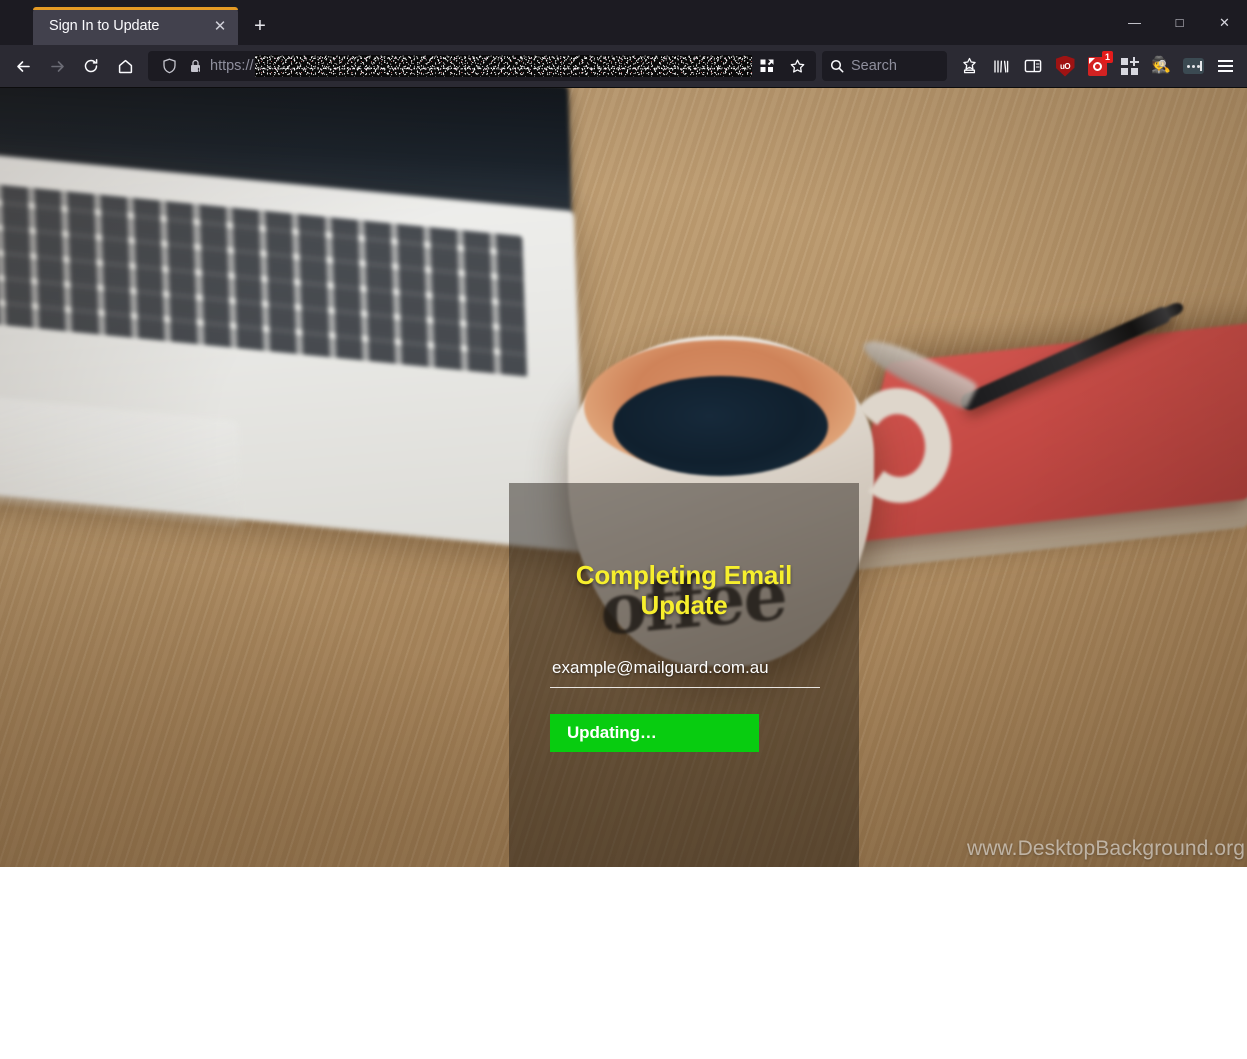 The image size is (1247, 1059). I want to click on reload-icon, so click(91, 66).